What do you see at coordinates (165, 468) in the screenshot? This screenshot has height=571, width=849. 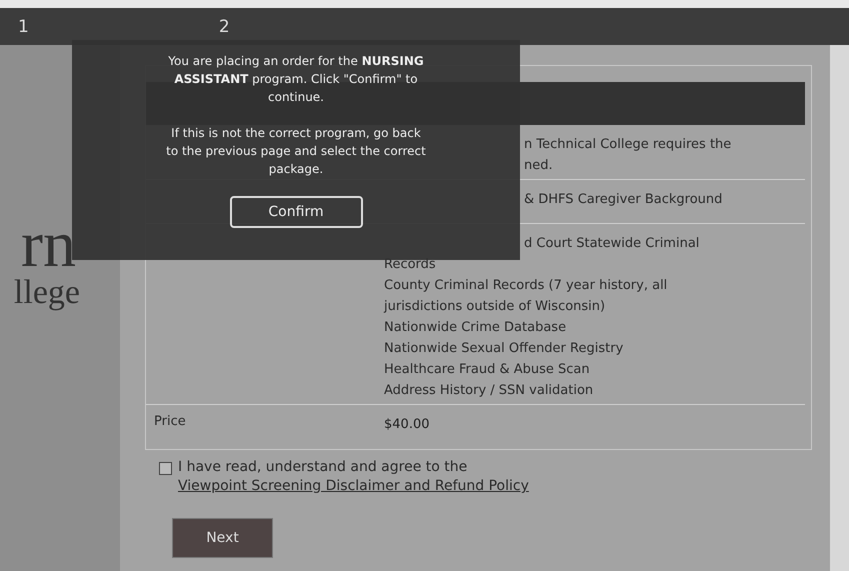 I see `agreement-checkbox` at bounding box center [165, 468].